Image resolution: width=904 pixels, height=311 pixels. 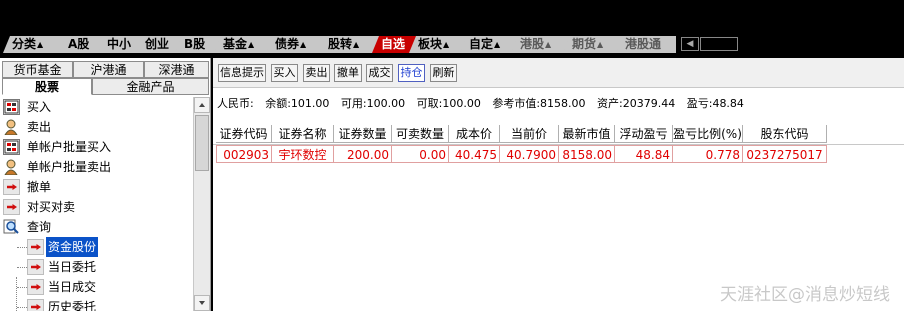 What do you see at coordinates (11, 147) in the screenshot?
I see `batch-buy-icon` at bounding box center [11, 147].